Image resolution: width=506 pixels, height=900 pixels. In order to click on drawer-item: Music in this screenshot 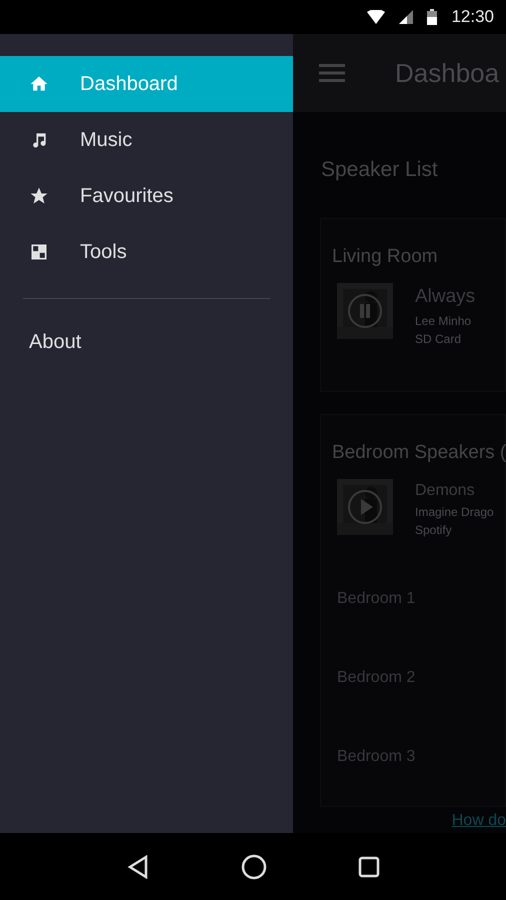, I will do `click(146, 140)`.